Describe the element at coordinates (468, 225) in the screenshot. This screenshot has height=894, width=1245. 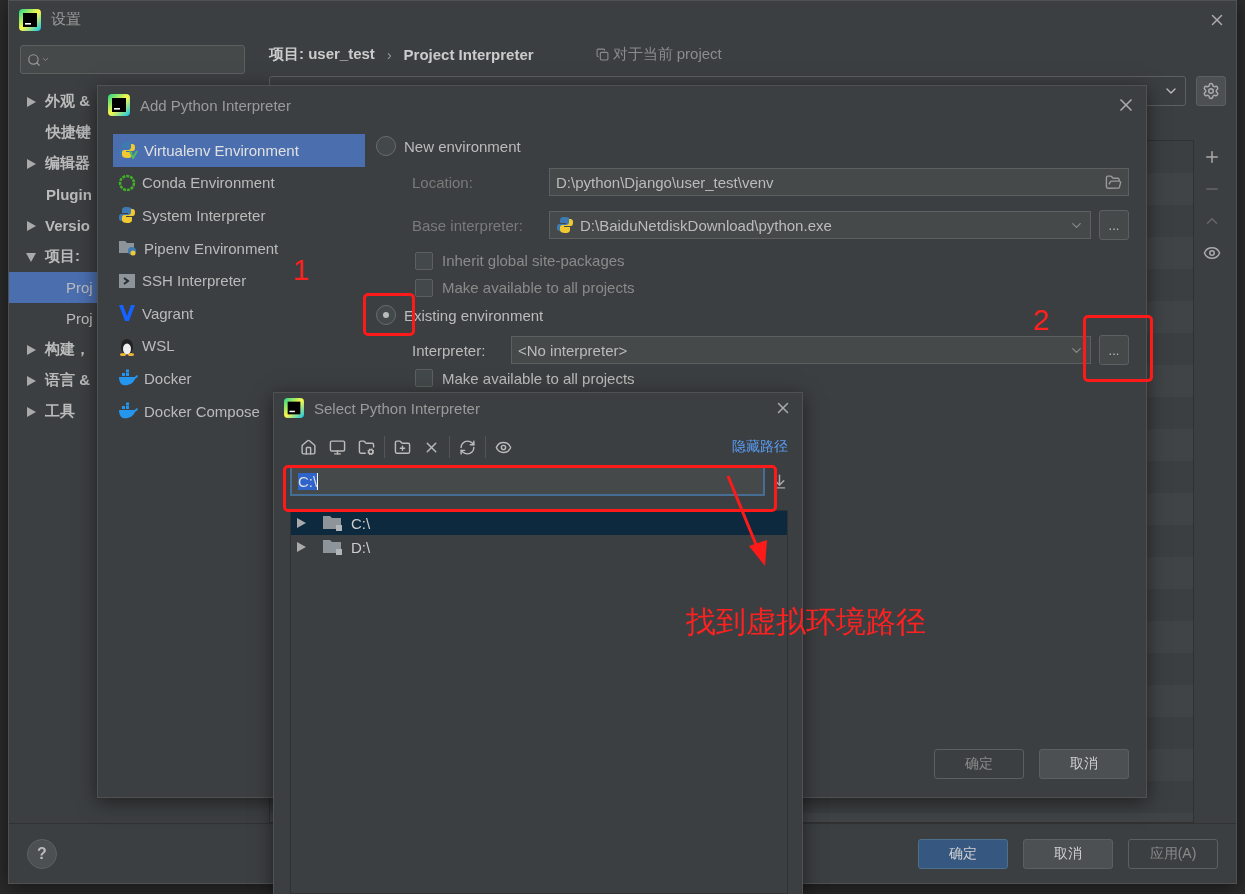
I see `field-label: Base interpreter:` at that location.